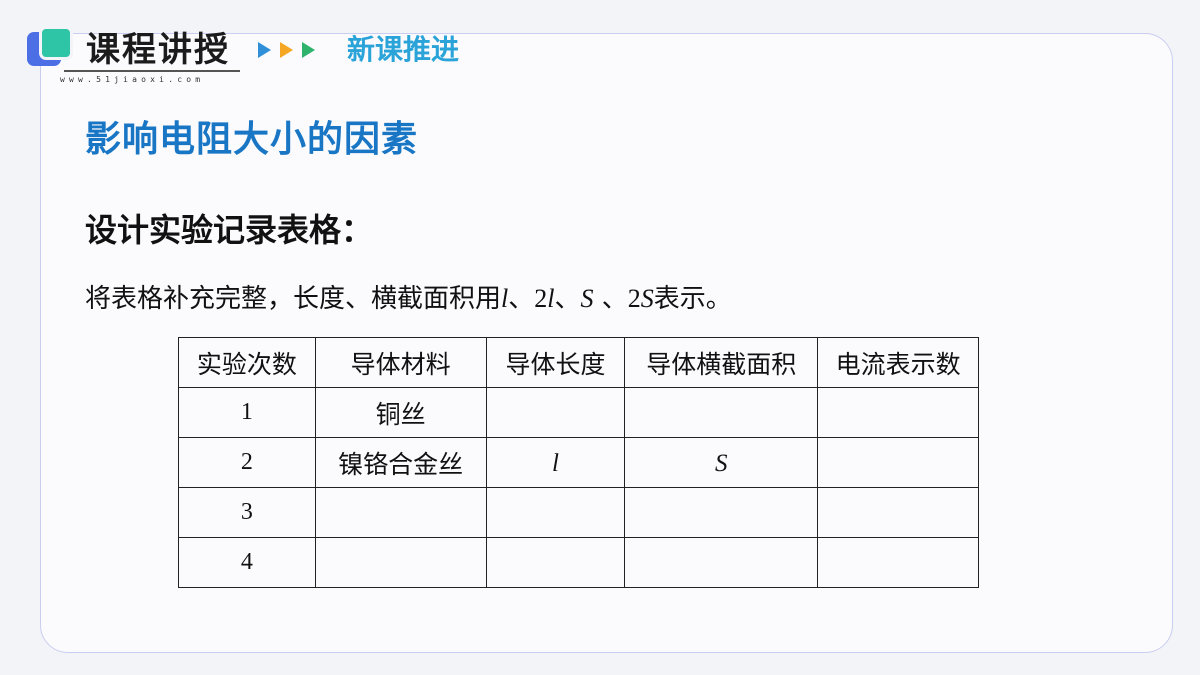 Image resolution: width=1200 pixels, height=675 pixels. I want to click on header-length: 导体长度, so click(555, 362).